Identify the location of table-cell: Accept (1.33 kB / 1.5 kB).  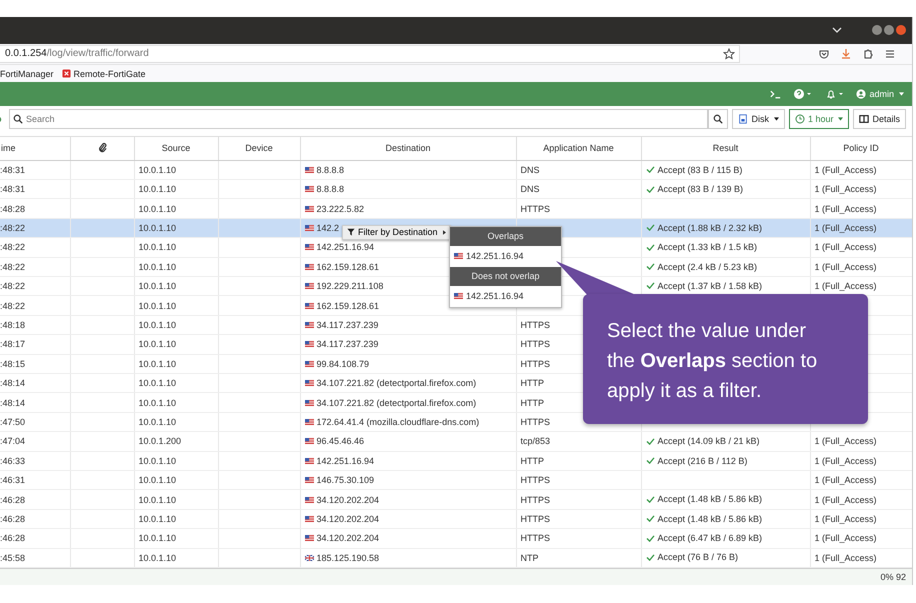
(702, 247).